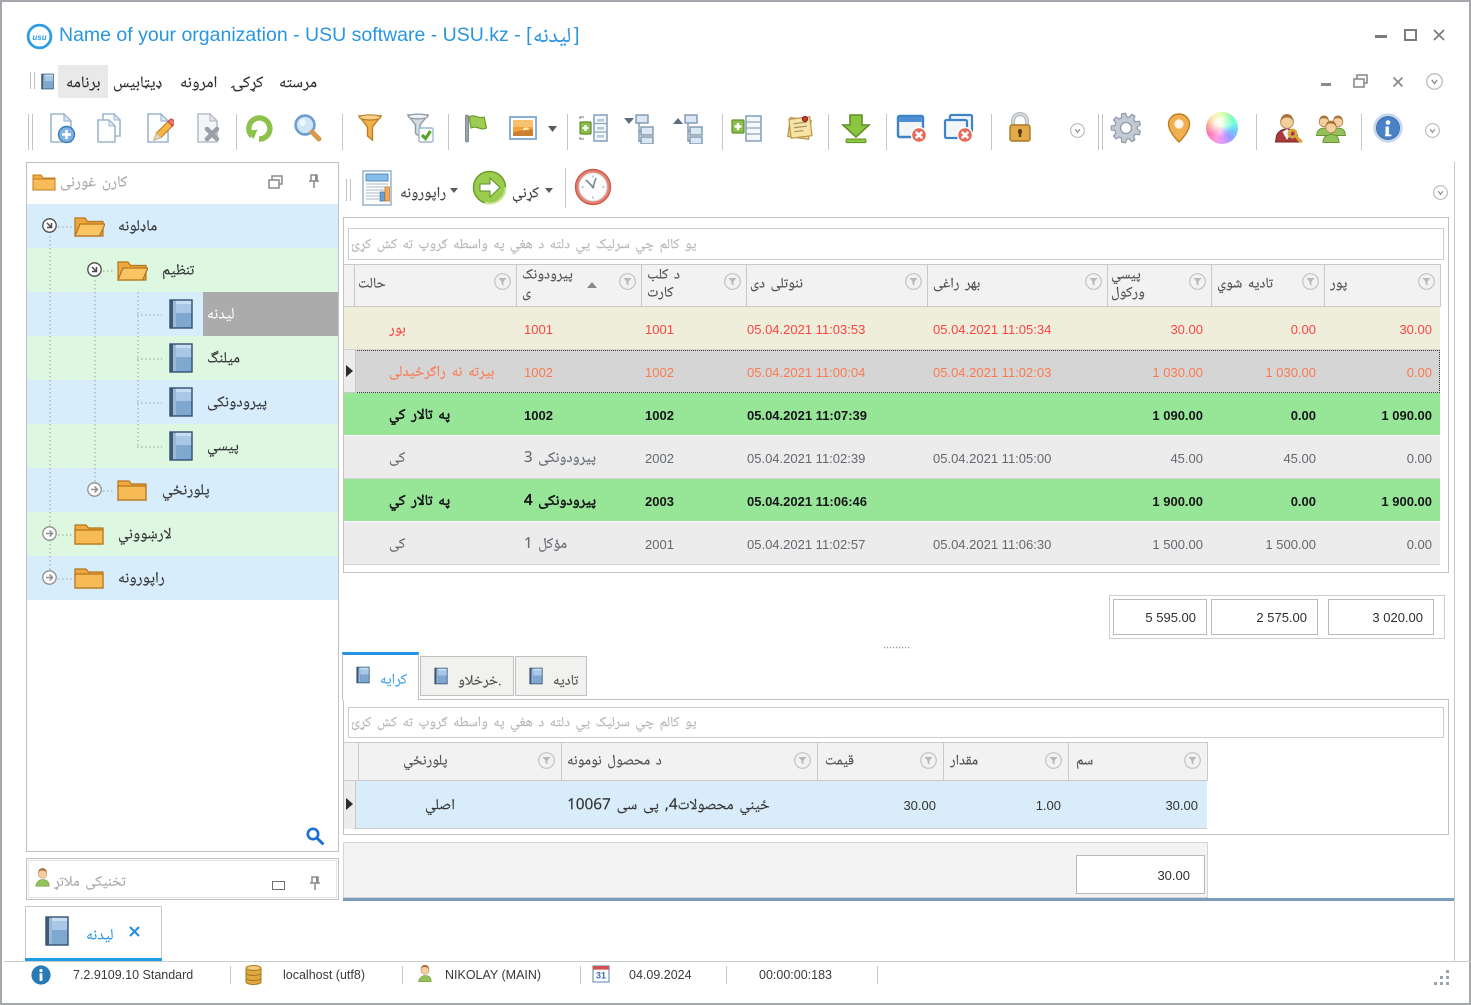 The height and width of the screenshot is (1005, 1471). Describe the element at coordinates (601, 976) in the screenshot. I see `svg-text: 31` at that location.